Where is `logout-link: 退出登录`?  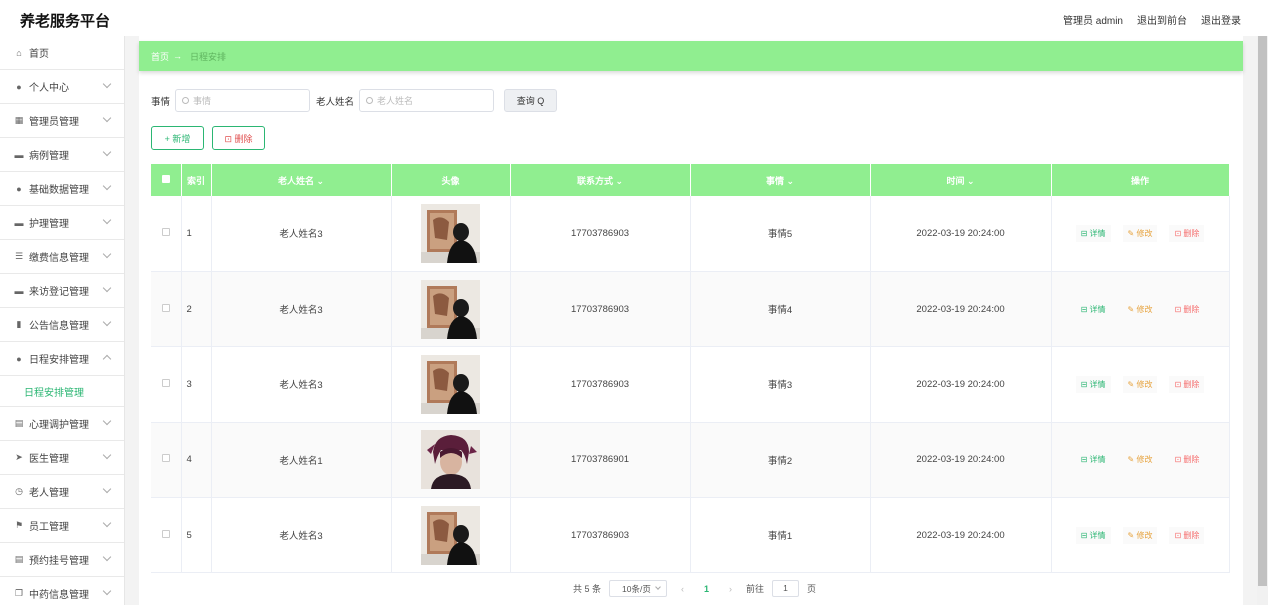
logout-link: 退出登录 is located at coordinates (1221, 19).